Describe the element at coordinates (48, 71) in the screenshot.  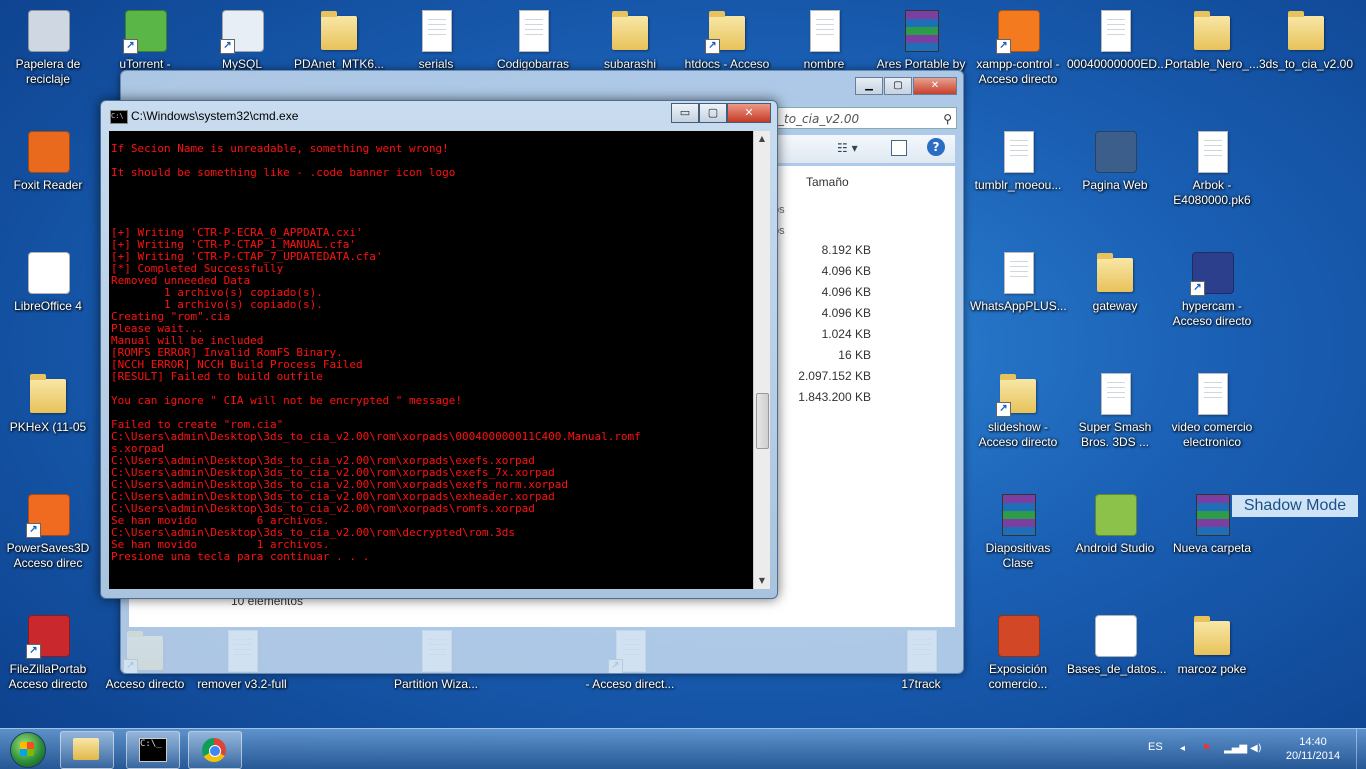
I see `desktop-icon-label: Papelera de reciclaje` at that location.